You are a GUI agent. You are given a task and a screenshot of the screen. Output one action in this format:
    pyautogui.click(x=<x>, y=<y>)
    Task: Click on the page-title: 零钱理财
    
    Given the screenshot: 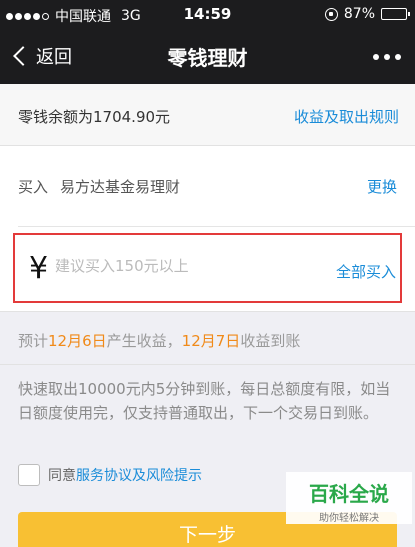 What is the action you would take?
    pyautogui.click(x=207, y=58)
    